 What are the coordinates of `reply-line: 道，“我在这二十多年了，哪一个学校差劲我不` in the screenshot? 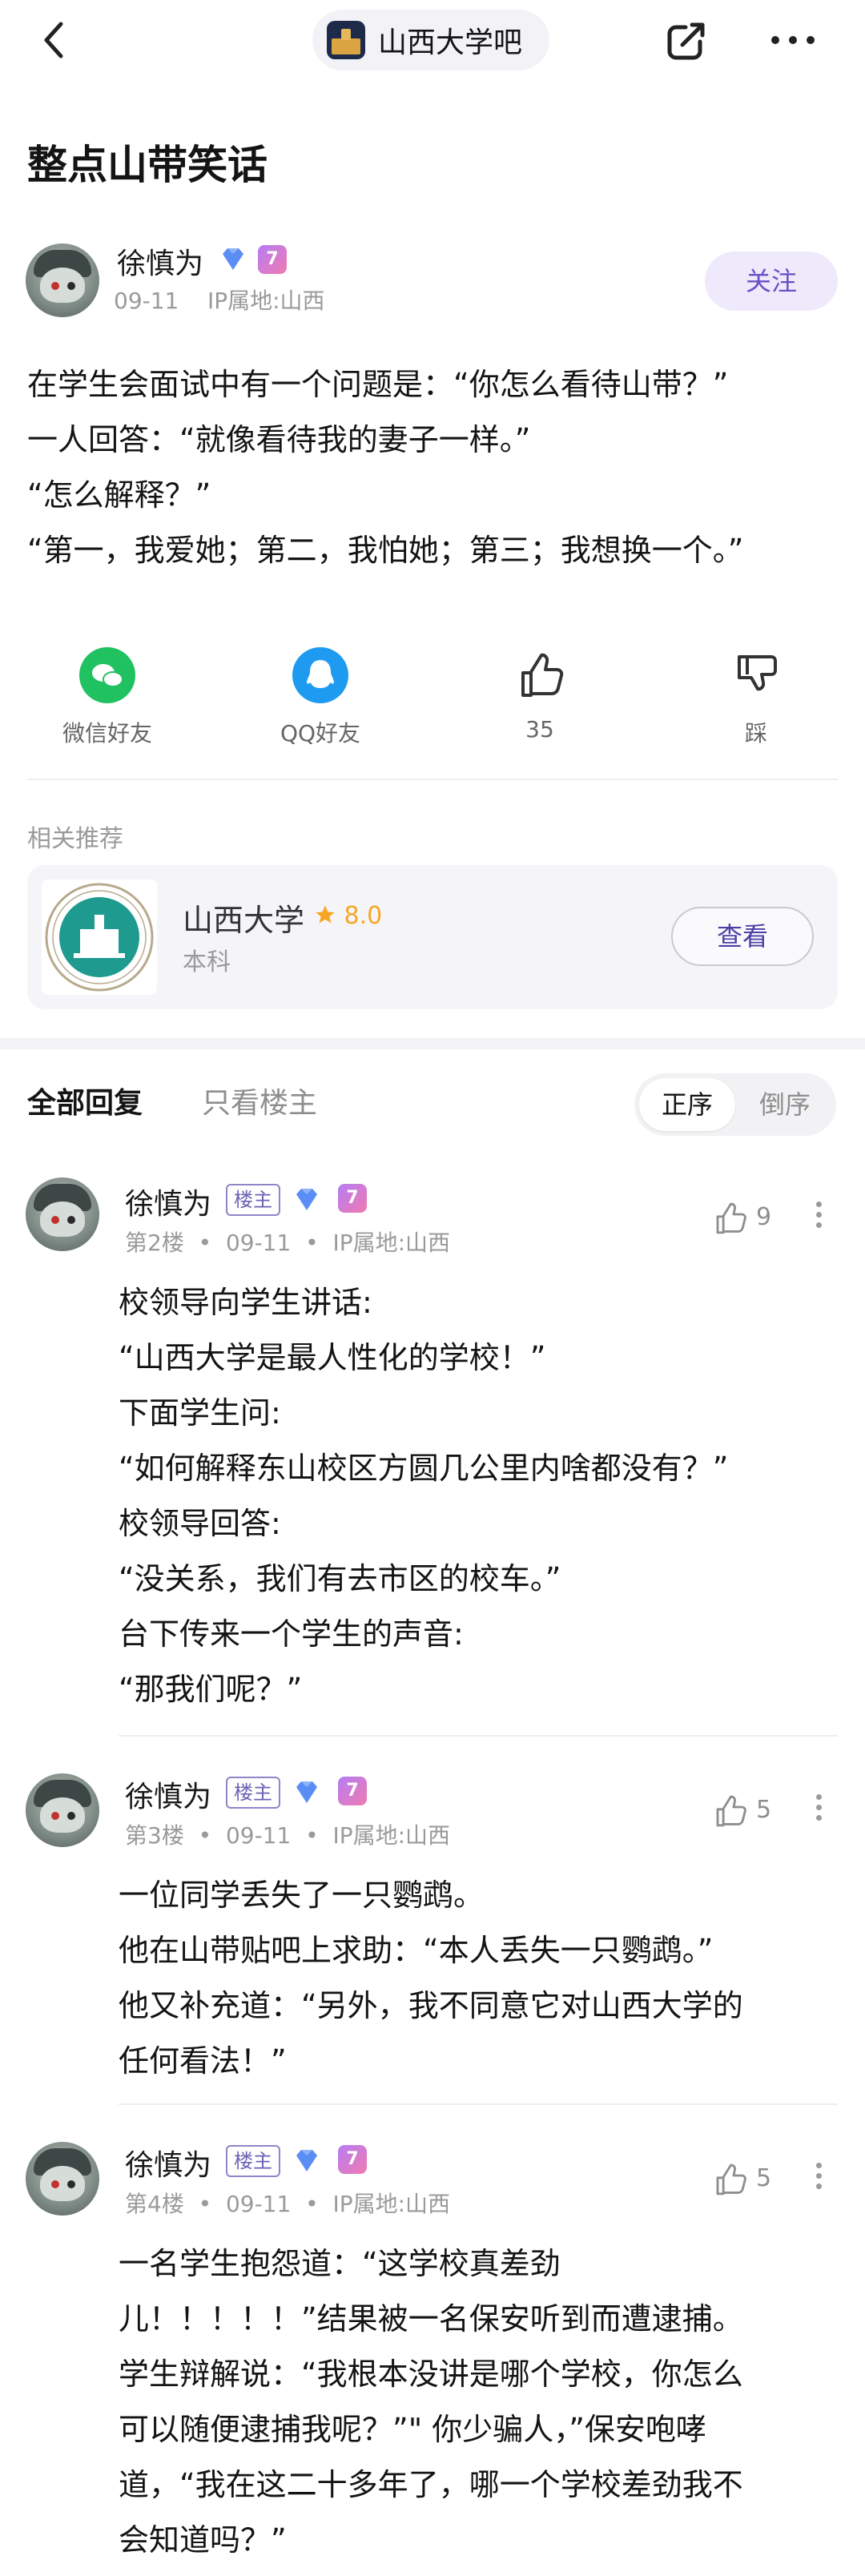 It's located at (431, 2485).